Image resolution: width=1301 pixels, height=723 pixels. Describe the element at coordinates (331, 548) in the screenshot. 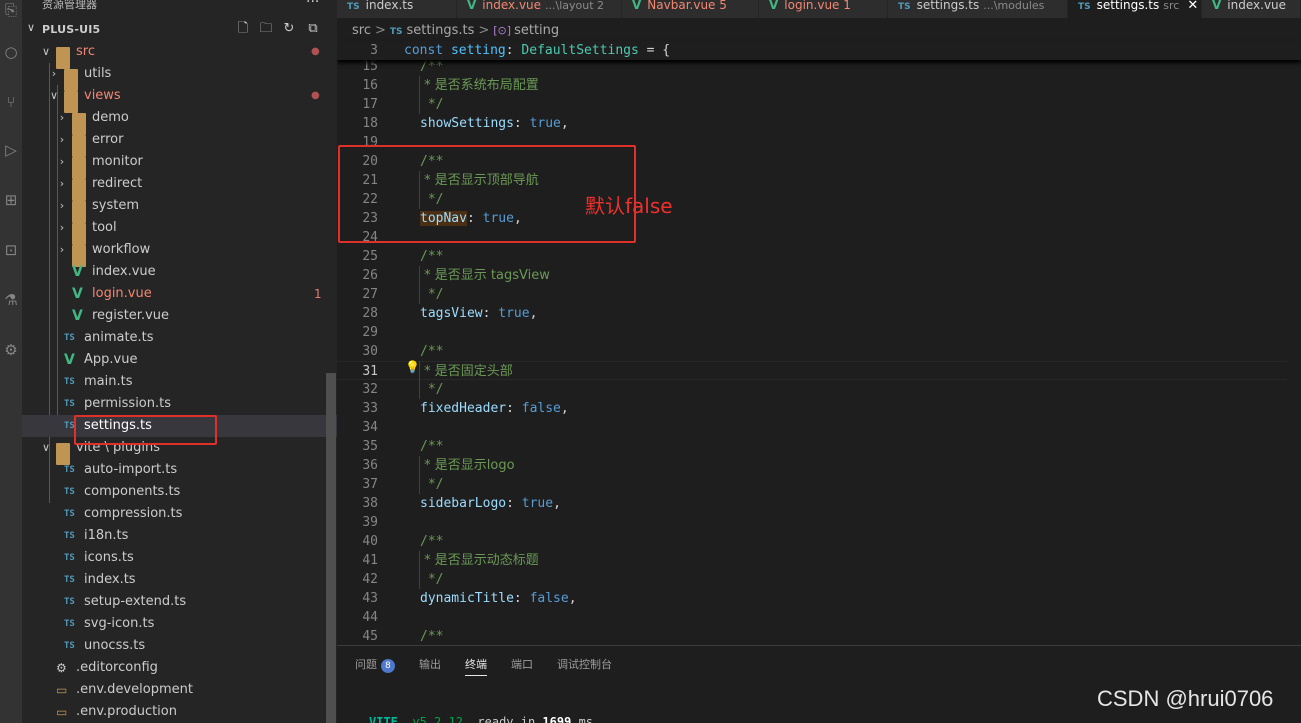

I see `sidebar-scrollbar` at that location.